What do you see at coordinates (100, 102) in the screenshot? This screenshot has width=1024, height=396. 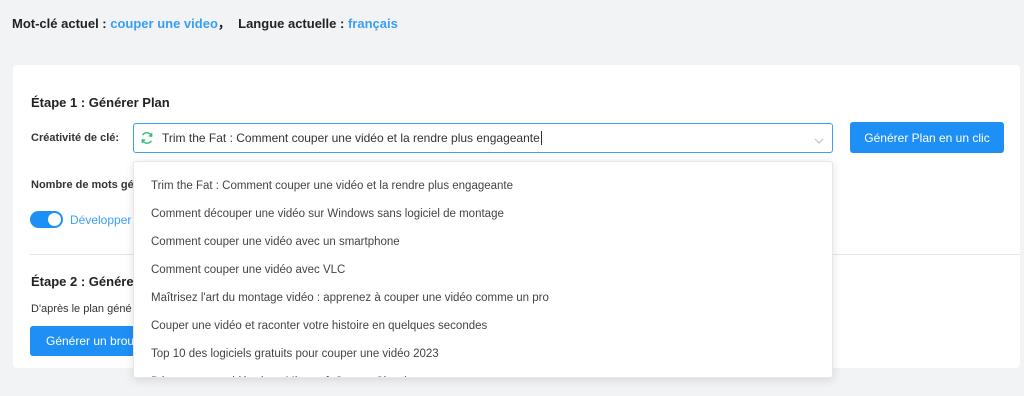 I see `step1-title: Étape 1 : Générer Plan` at bounding box center [100, 102].